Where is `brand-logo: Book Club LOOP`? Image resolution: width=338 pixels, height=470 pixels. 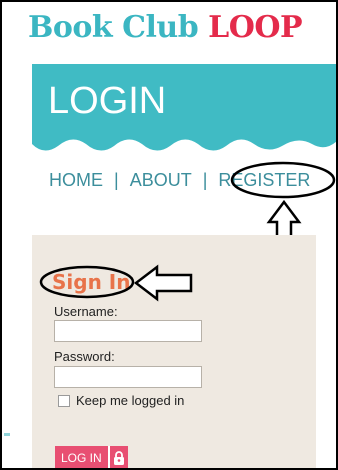 brand-logo: Book Club LOOP is located at coordinates (165, 27).